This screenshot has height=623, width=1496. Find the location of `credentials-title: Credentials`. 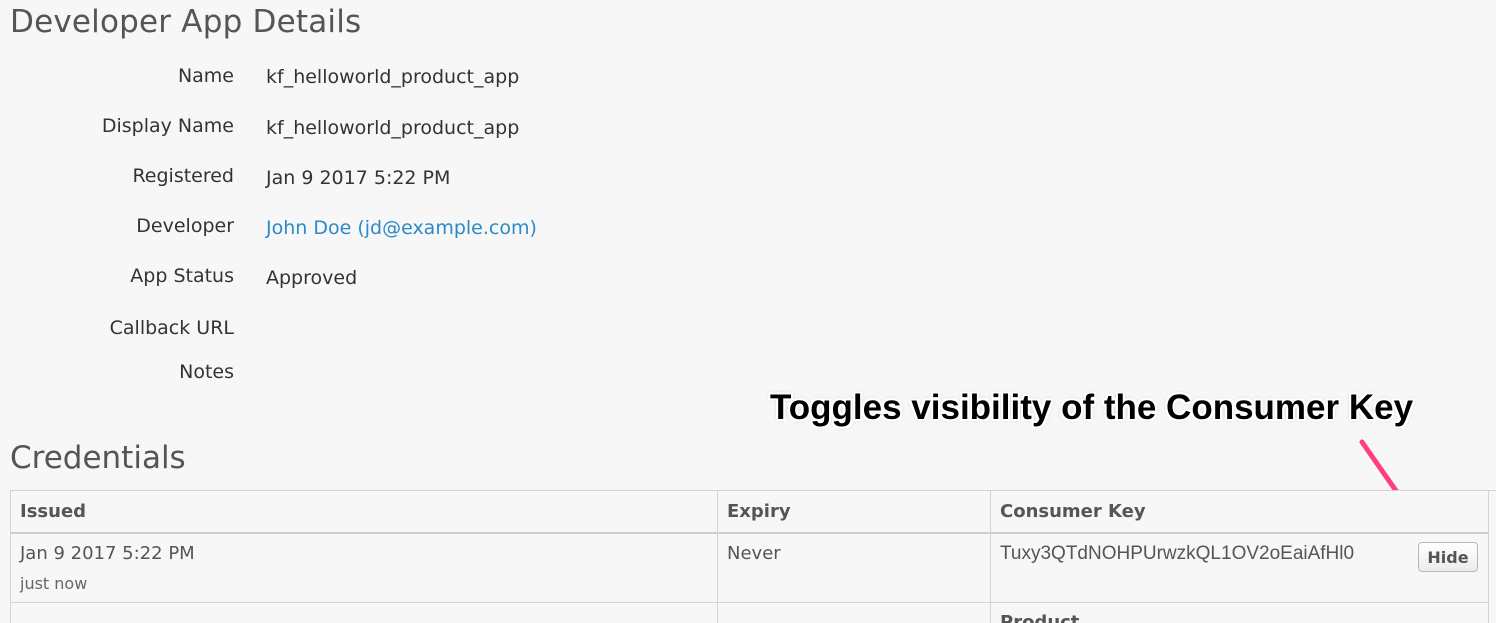

credentials-title: Credentials is located at coordinates (98, 458).